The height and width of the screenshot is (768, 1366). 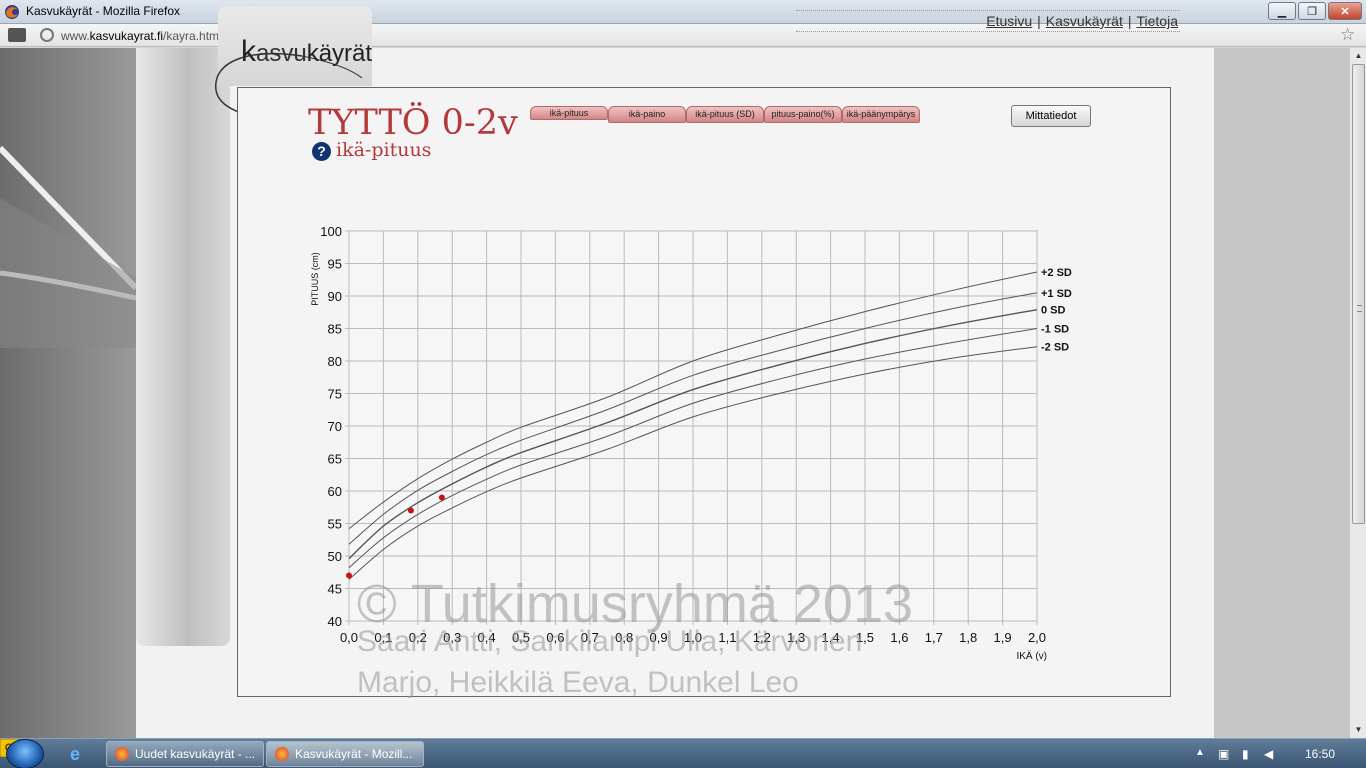 What do you see at coordinates (335, 491) in the screenshot?
I see `y-tick-label: 60` at bounding box center [335, 491].